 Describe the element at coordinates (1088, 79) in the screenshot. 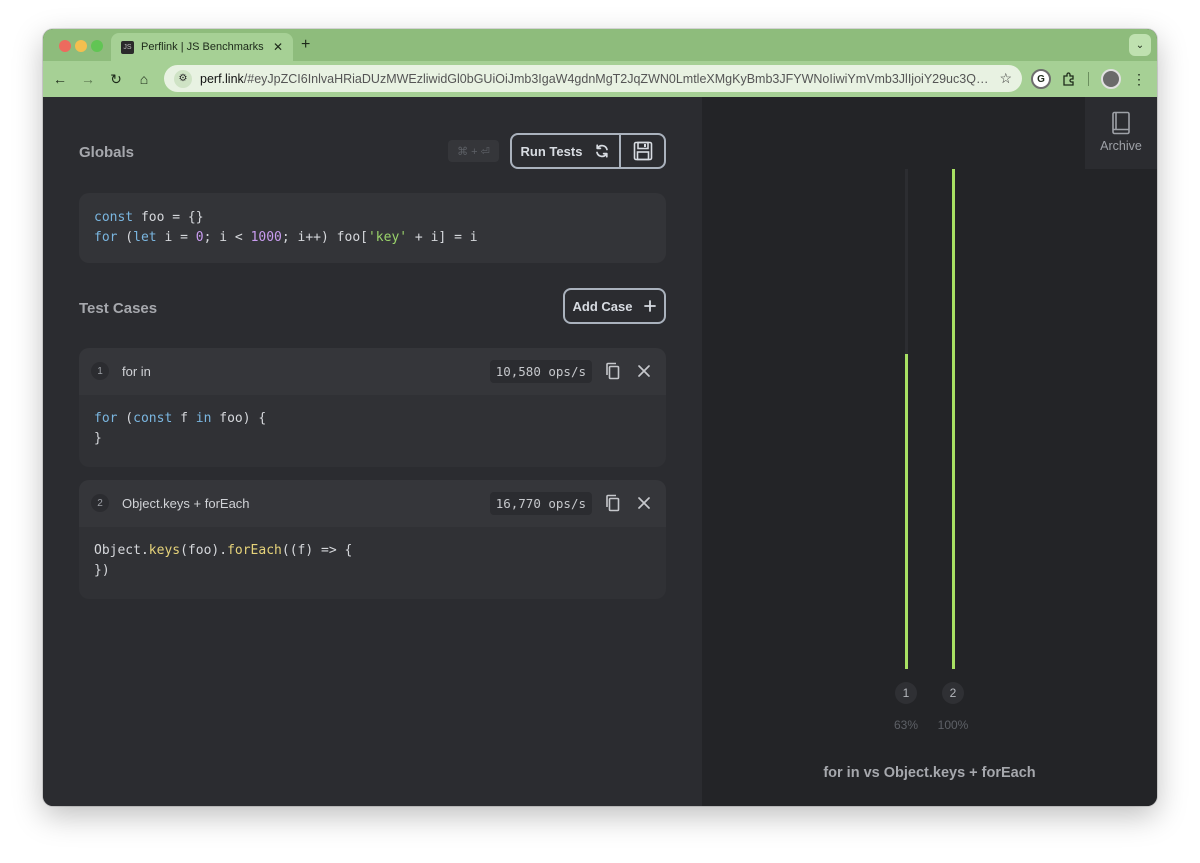

I see `toolbar-separator` at that location.